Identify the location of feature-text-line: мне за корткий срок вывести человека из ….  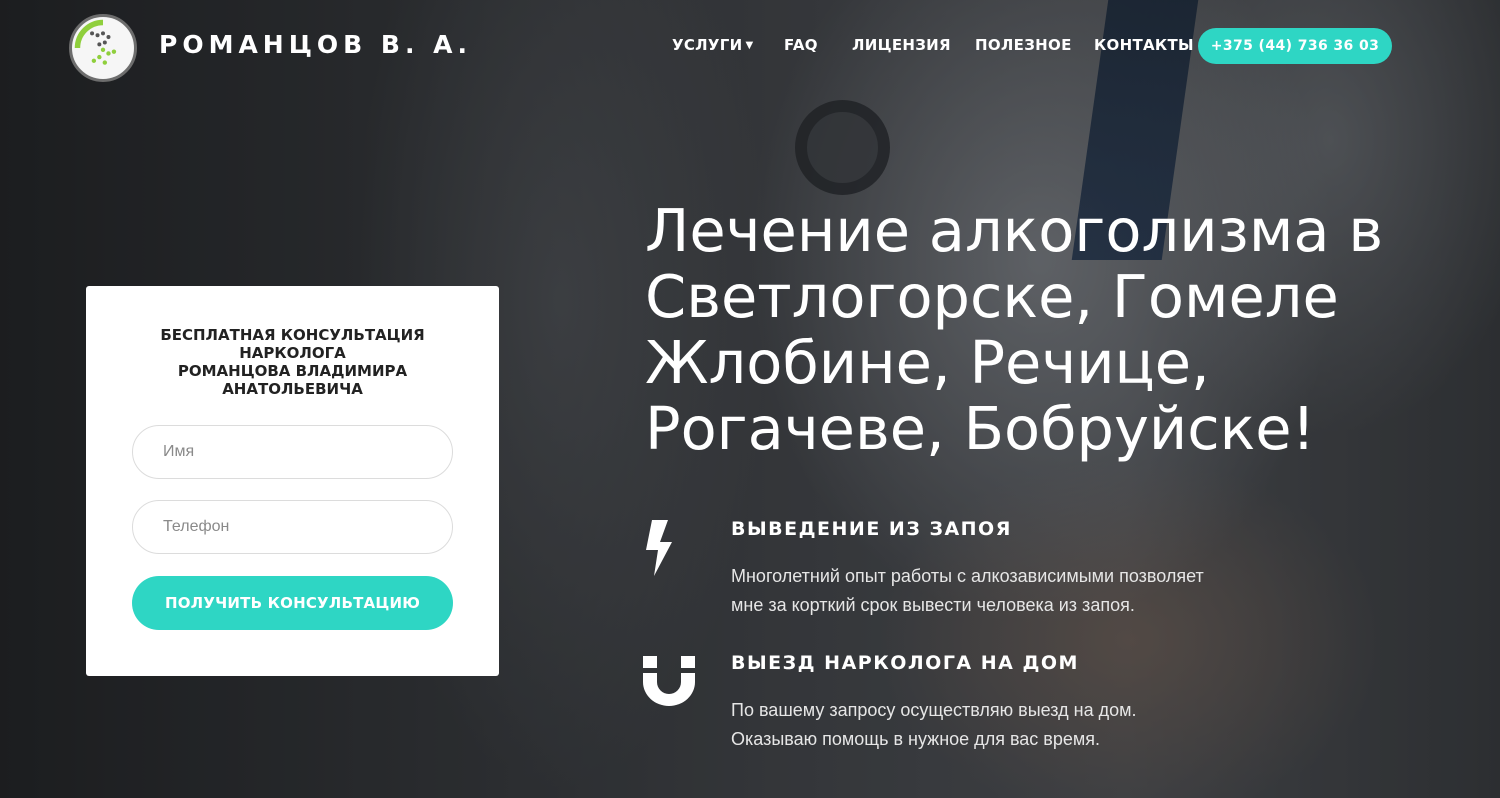
(933, 605).